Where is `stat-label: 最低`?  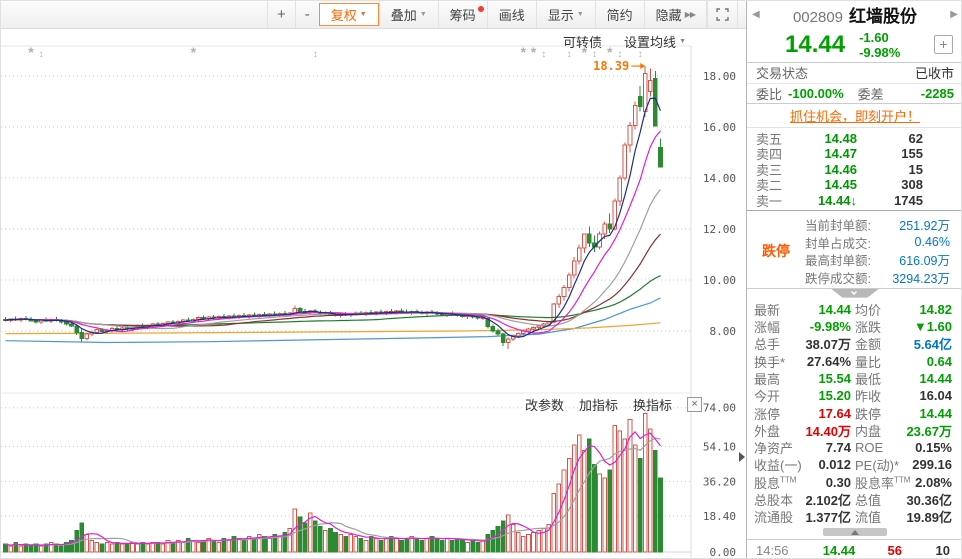 stat-label: 最低 is located at coordinates (868, 379).